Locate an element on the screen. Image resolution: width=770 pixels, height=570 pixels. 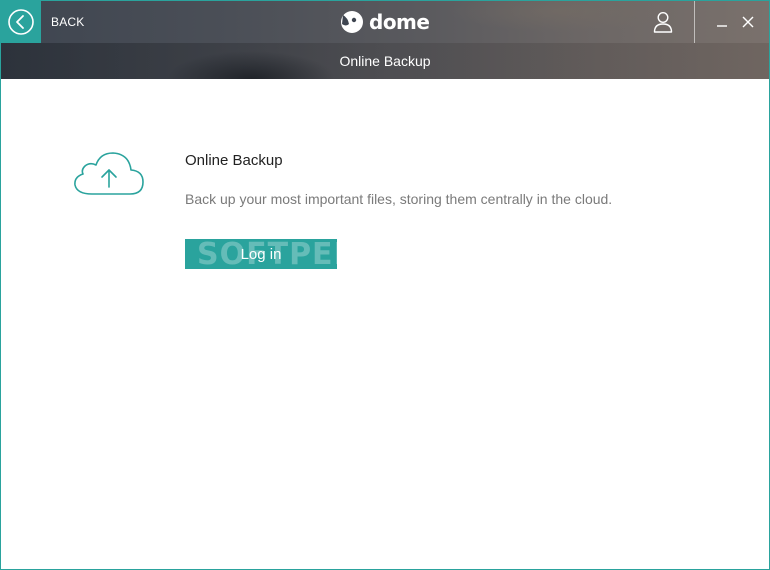
chevron-left-icon is located at coordinates (21, 22).